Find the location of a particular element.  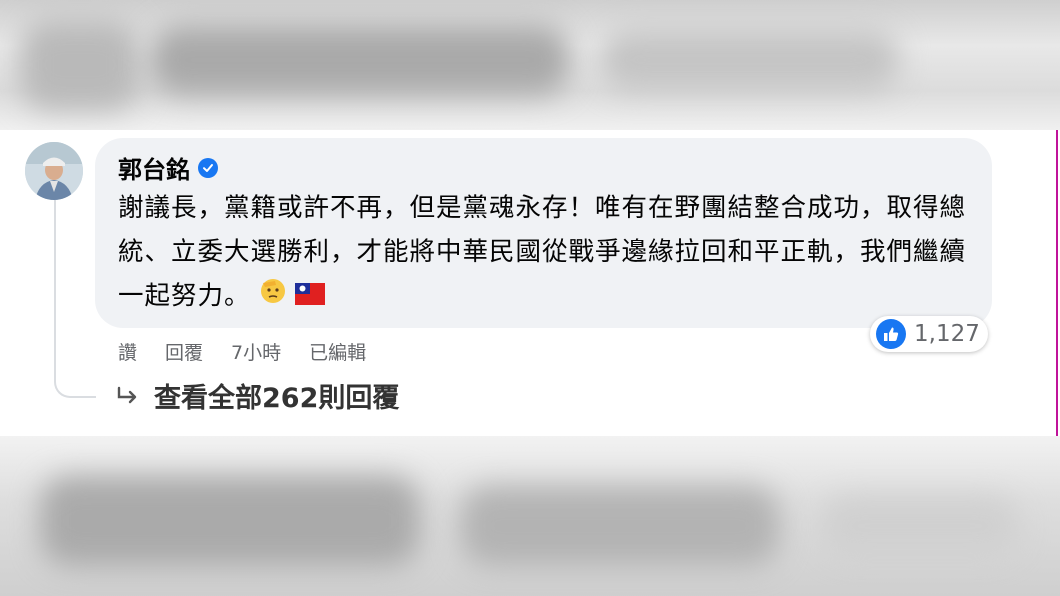

reply-arrow-icon is located at coordinates (127, 394).